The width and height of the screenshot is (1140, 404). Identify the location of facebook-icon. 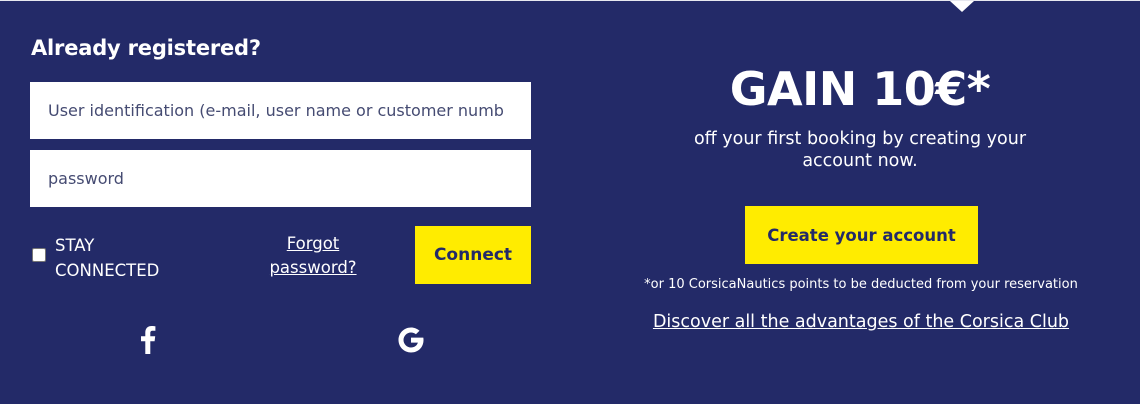
(148, 340).